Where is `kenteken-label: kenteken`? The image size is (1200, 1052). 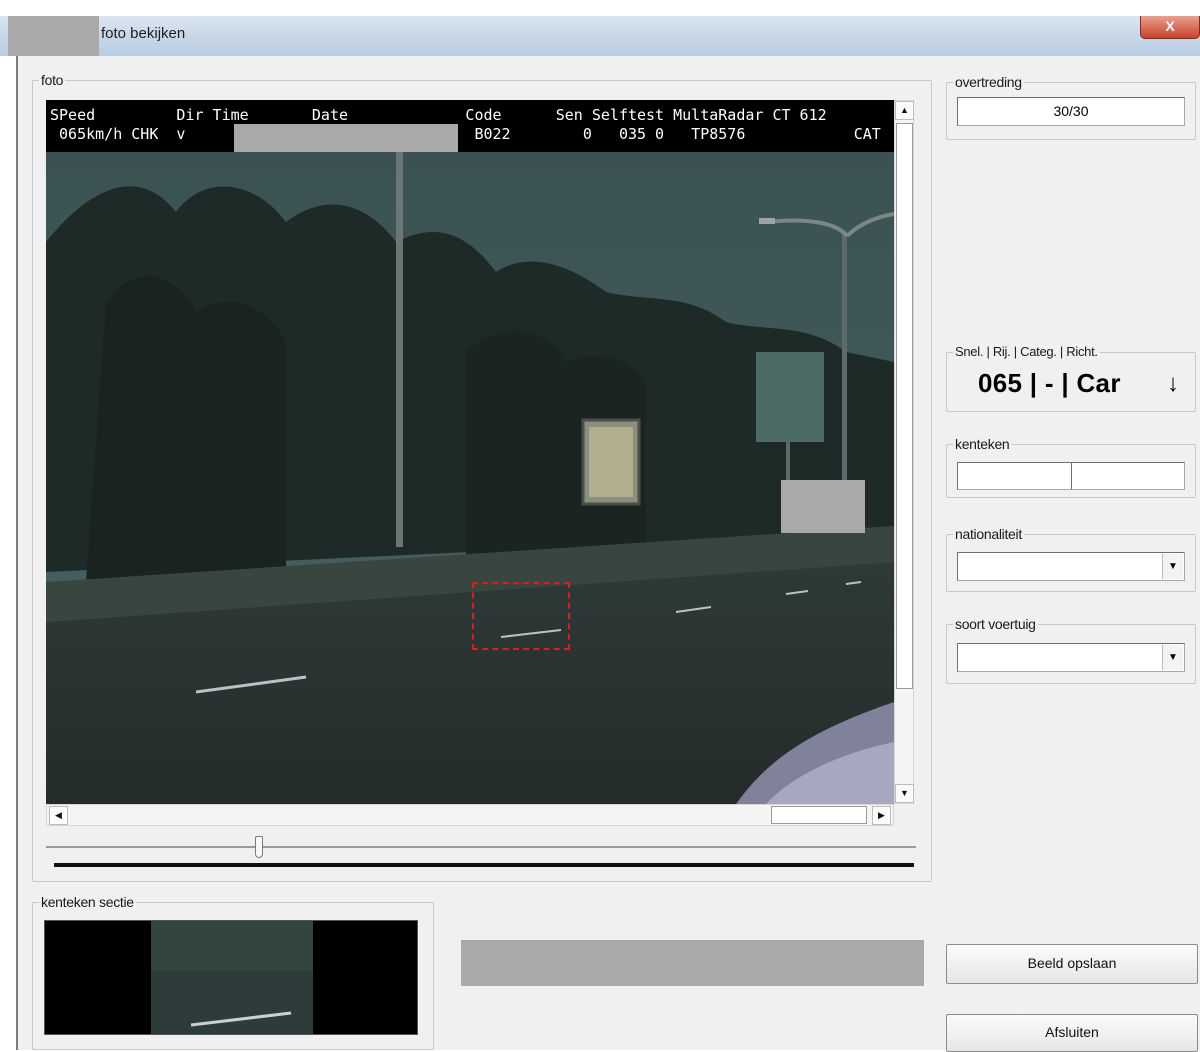 kenteken-label: kenteken is located at coordinates (982, 444).